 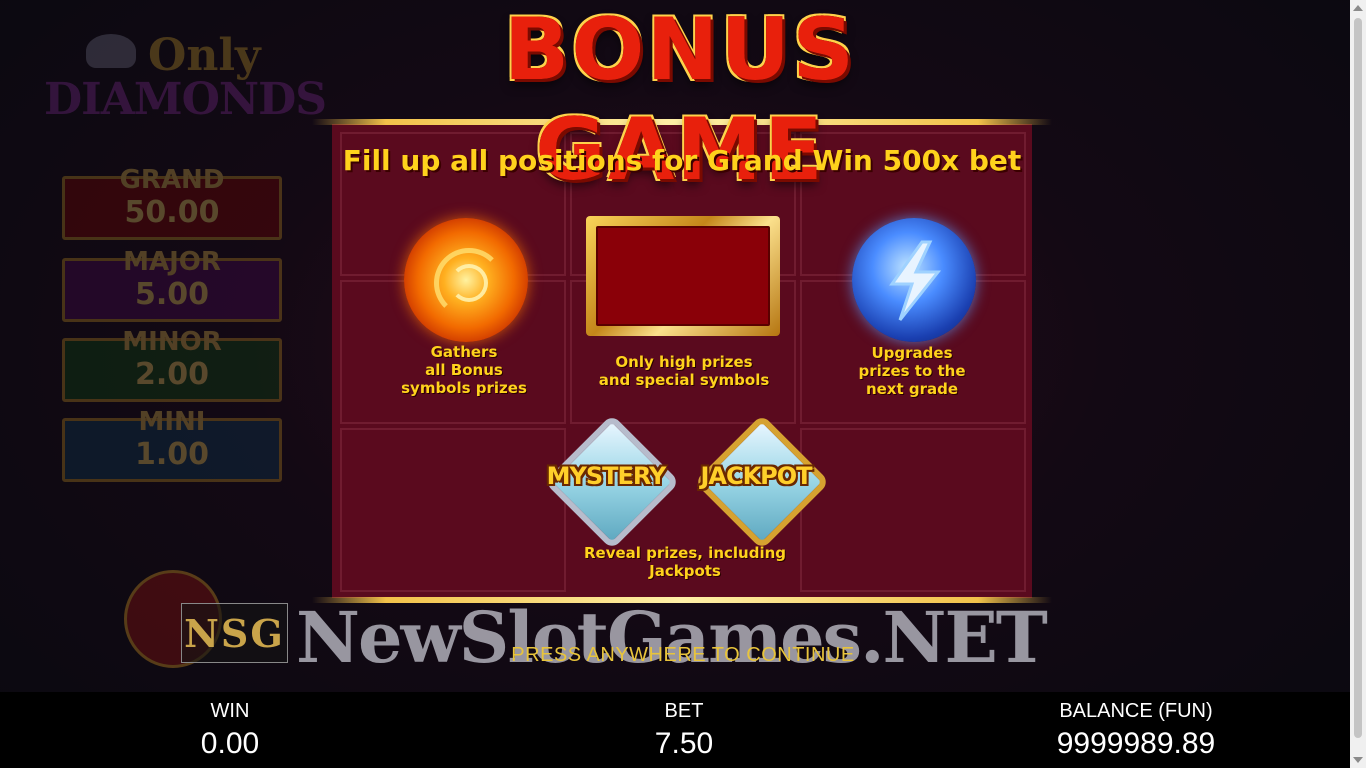 I want to click on jackpot-value: 1.00, so click(x=172, y=454).